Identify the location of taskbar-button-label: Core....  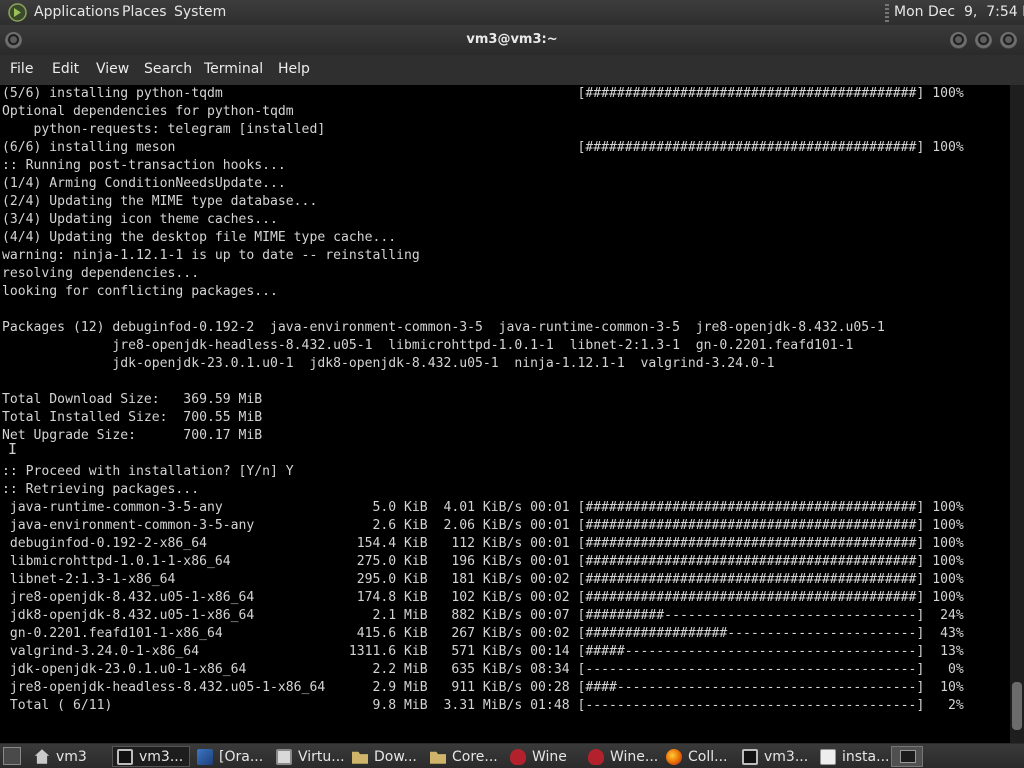
(475, 756).